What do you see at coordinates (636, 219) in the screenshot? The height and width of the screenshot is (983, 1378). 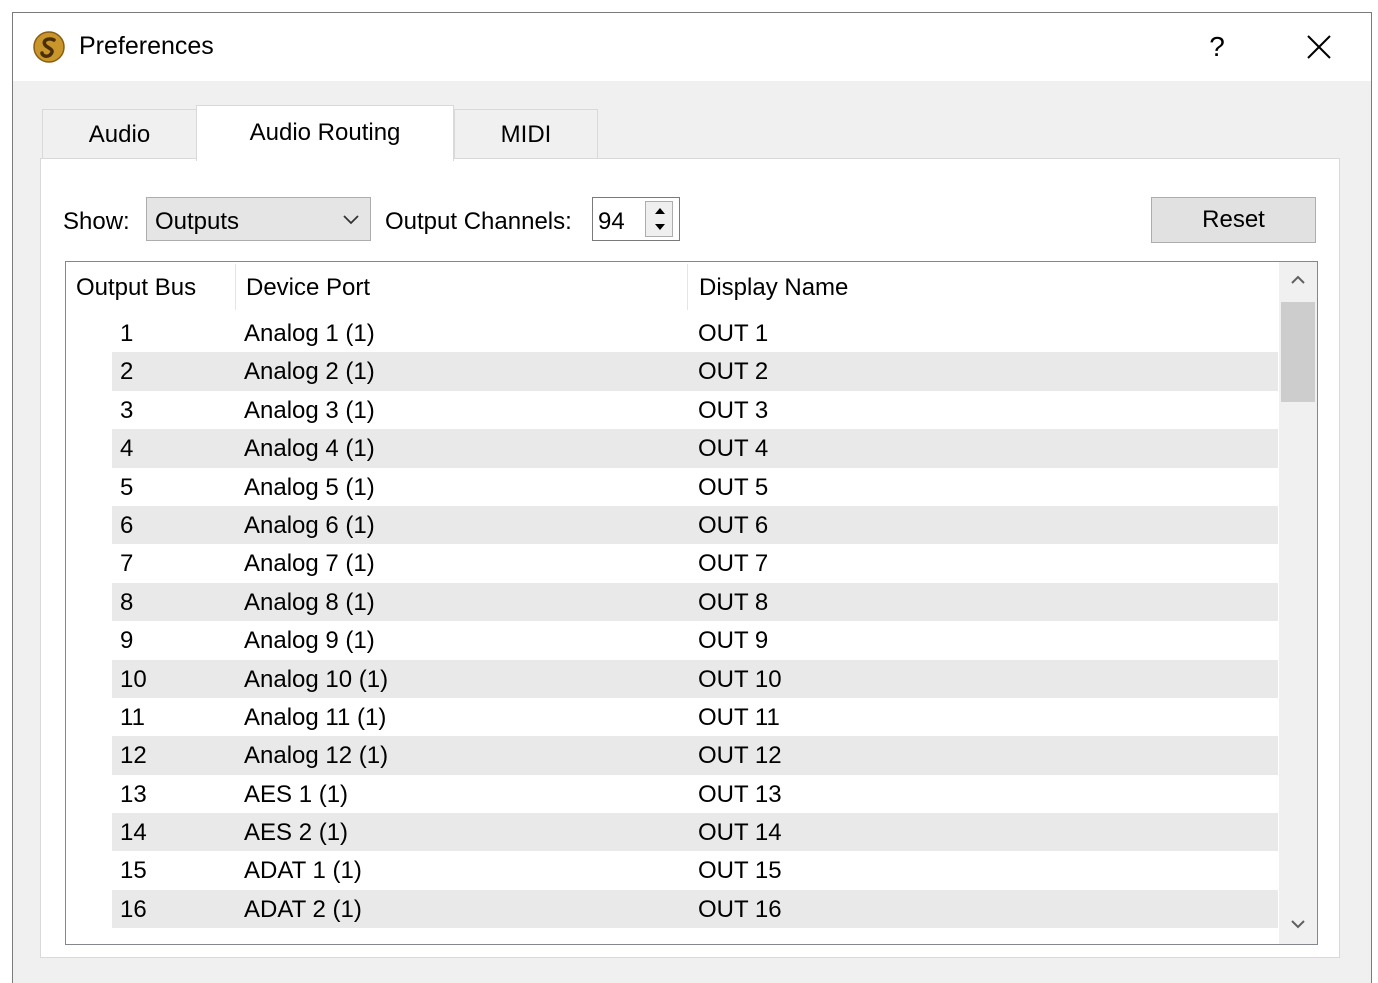 I see `output-channels-spinbox: 94` at bounding box center [636, 219].